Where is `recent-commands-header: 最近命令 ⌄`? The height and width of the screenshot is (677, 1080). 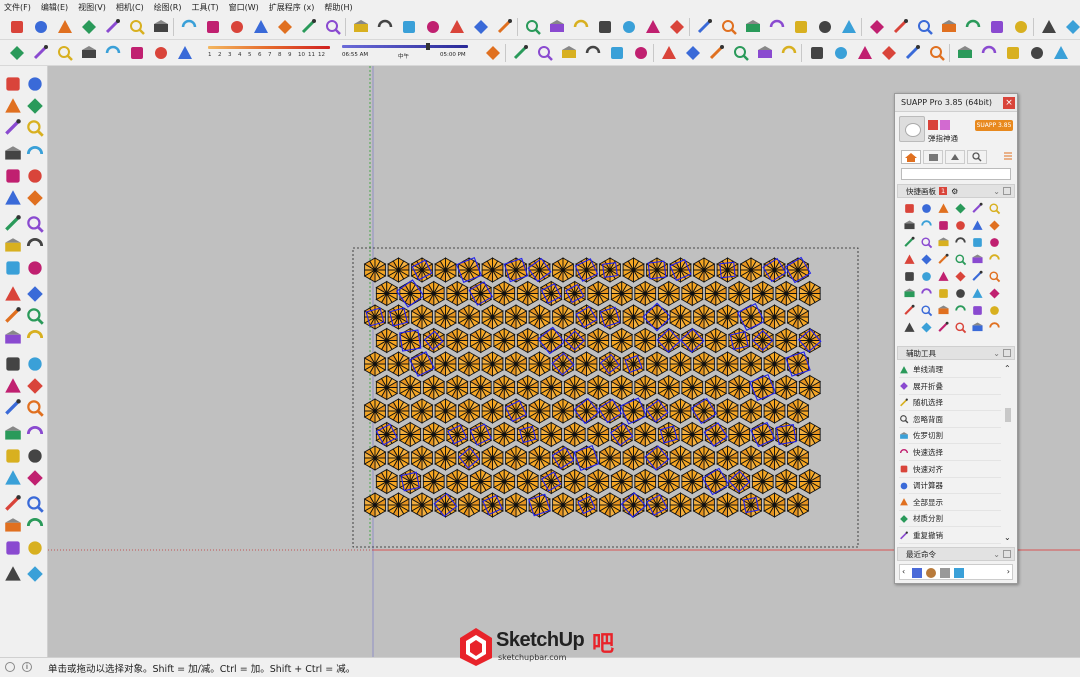
recent-commands-header: 最近命令 ⌄ is located at coordinates (956, 554).